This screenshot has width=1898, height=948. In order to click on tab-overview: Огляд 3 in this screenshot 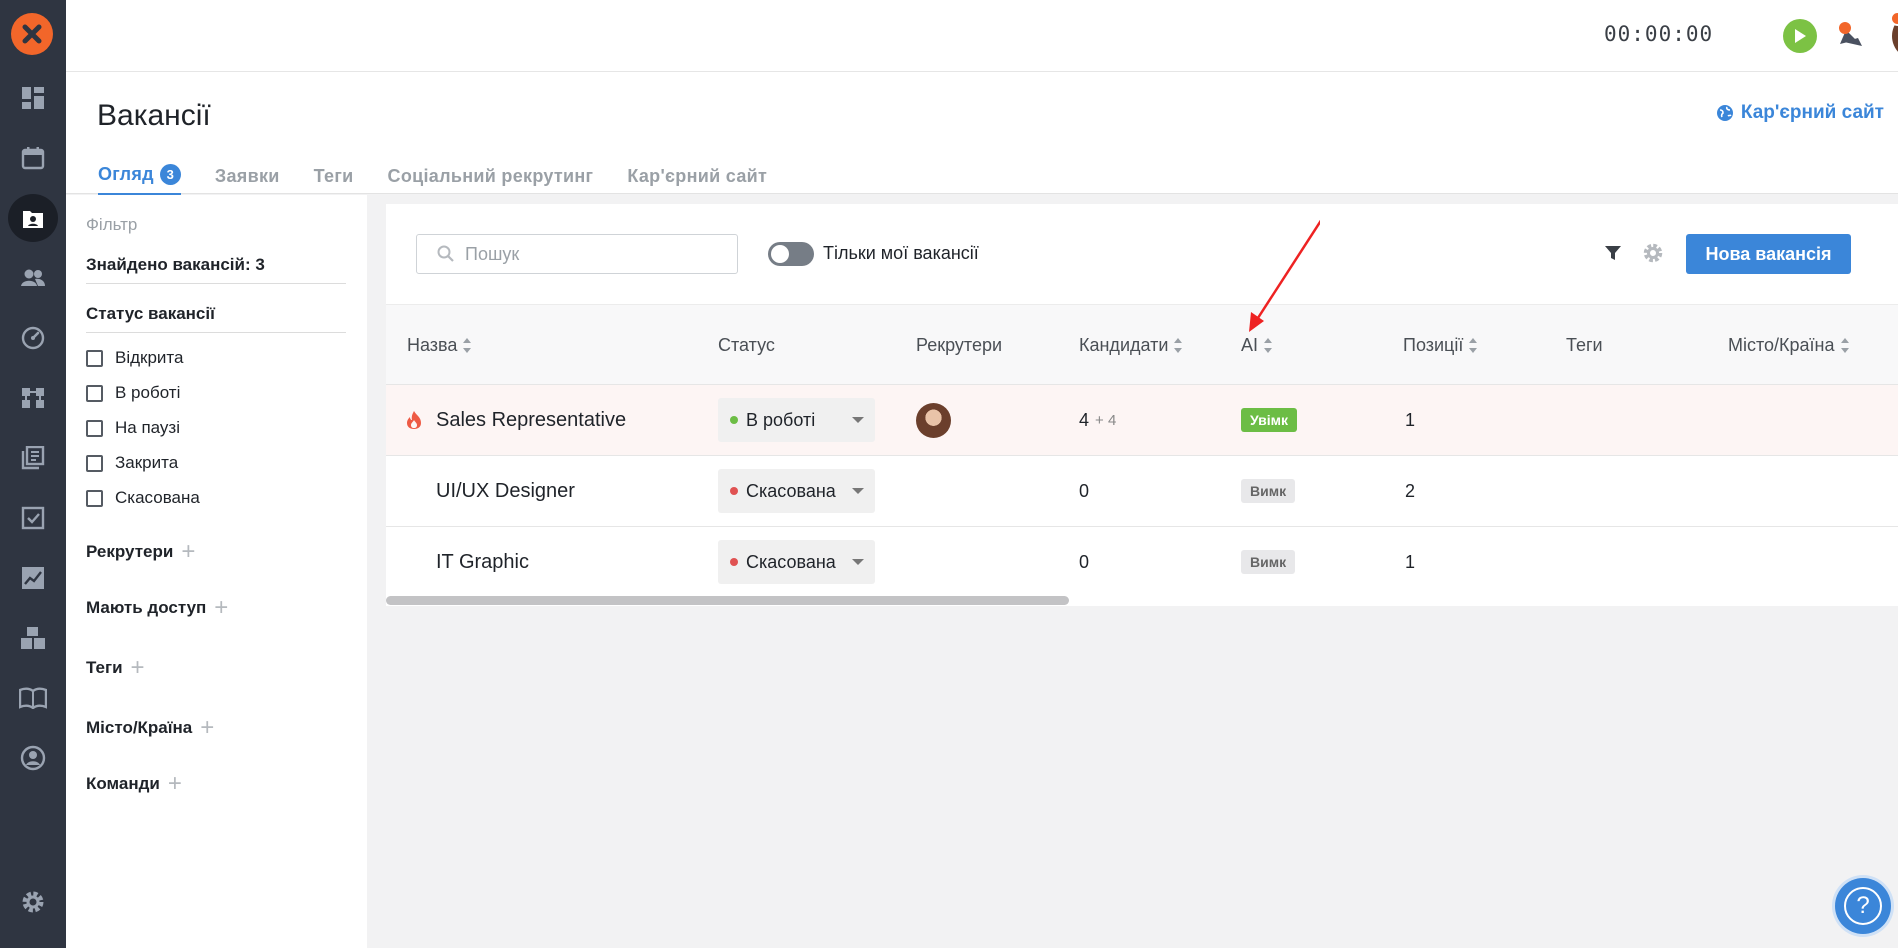, I will do `click(139, 180)`.